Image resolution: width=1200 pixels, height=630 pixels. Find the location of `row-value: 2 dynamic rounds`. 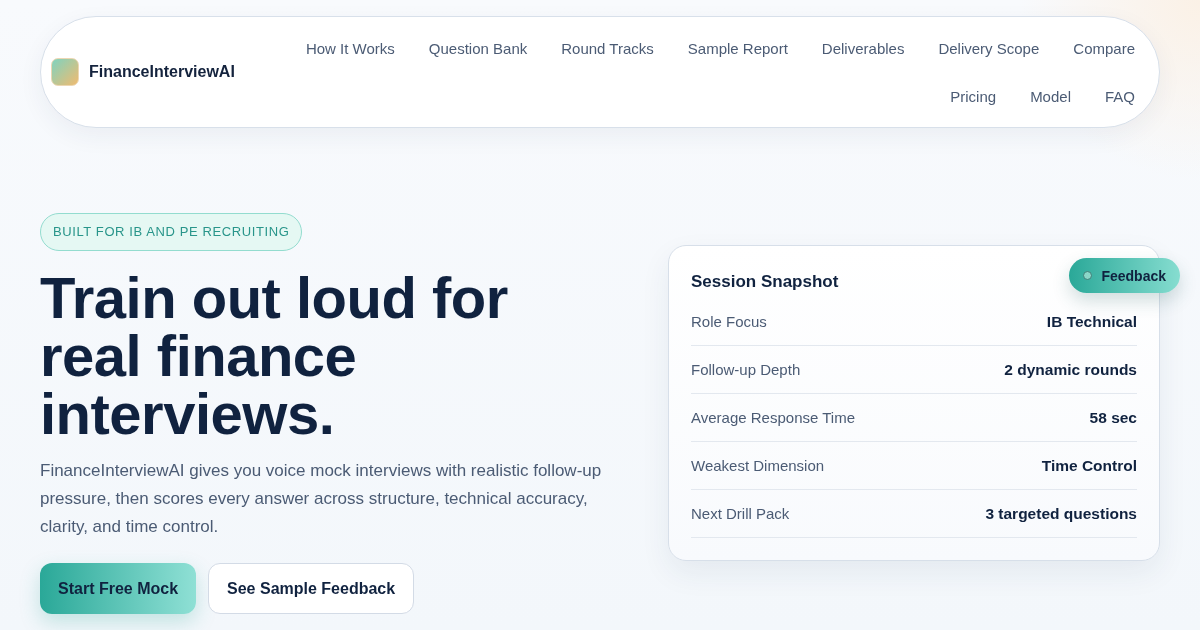

row-value: 2 dynamic rounds is located at coordinates (1070, 369).